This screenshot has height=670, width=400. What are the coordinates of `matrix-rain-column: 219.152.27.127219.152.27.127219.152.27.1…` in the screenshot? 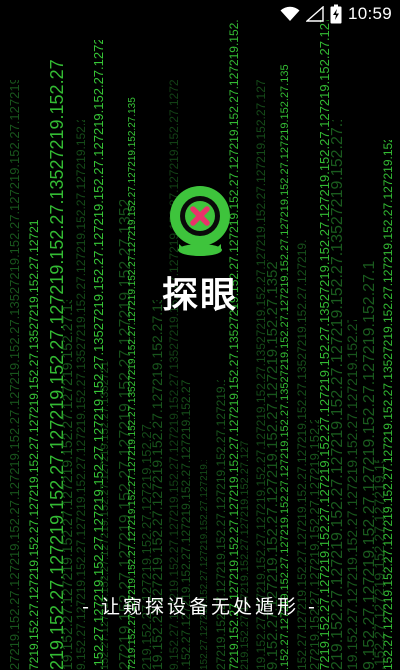 It's located at (245, 555).